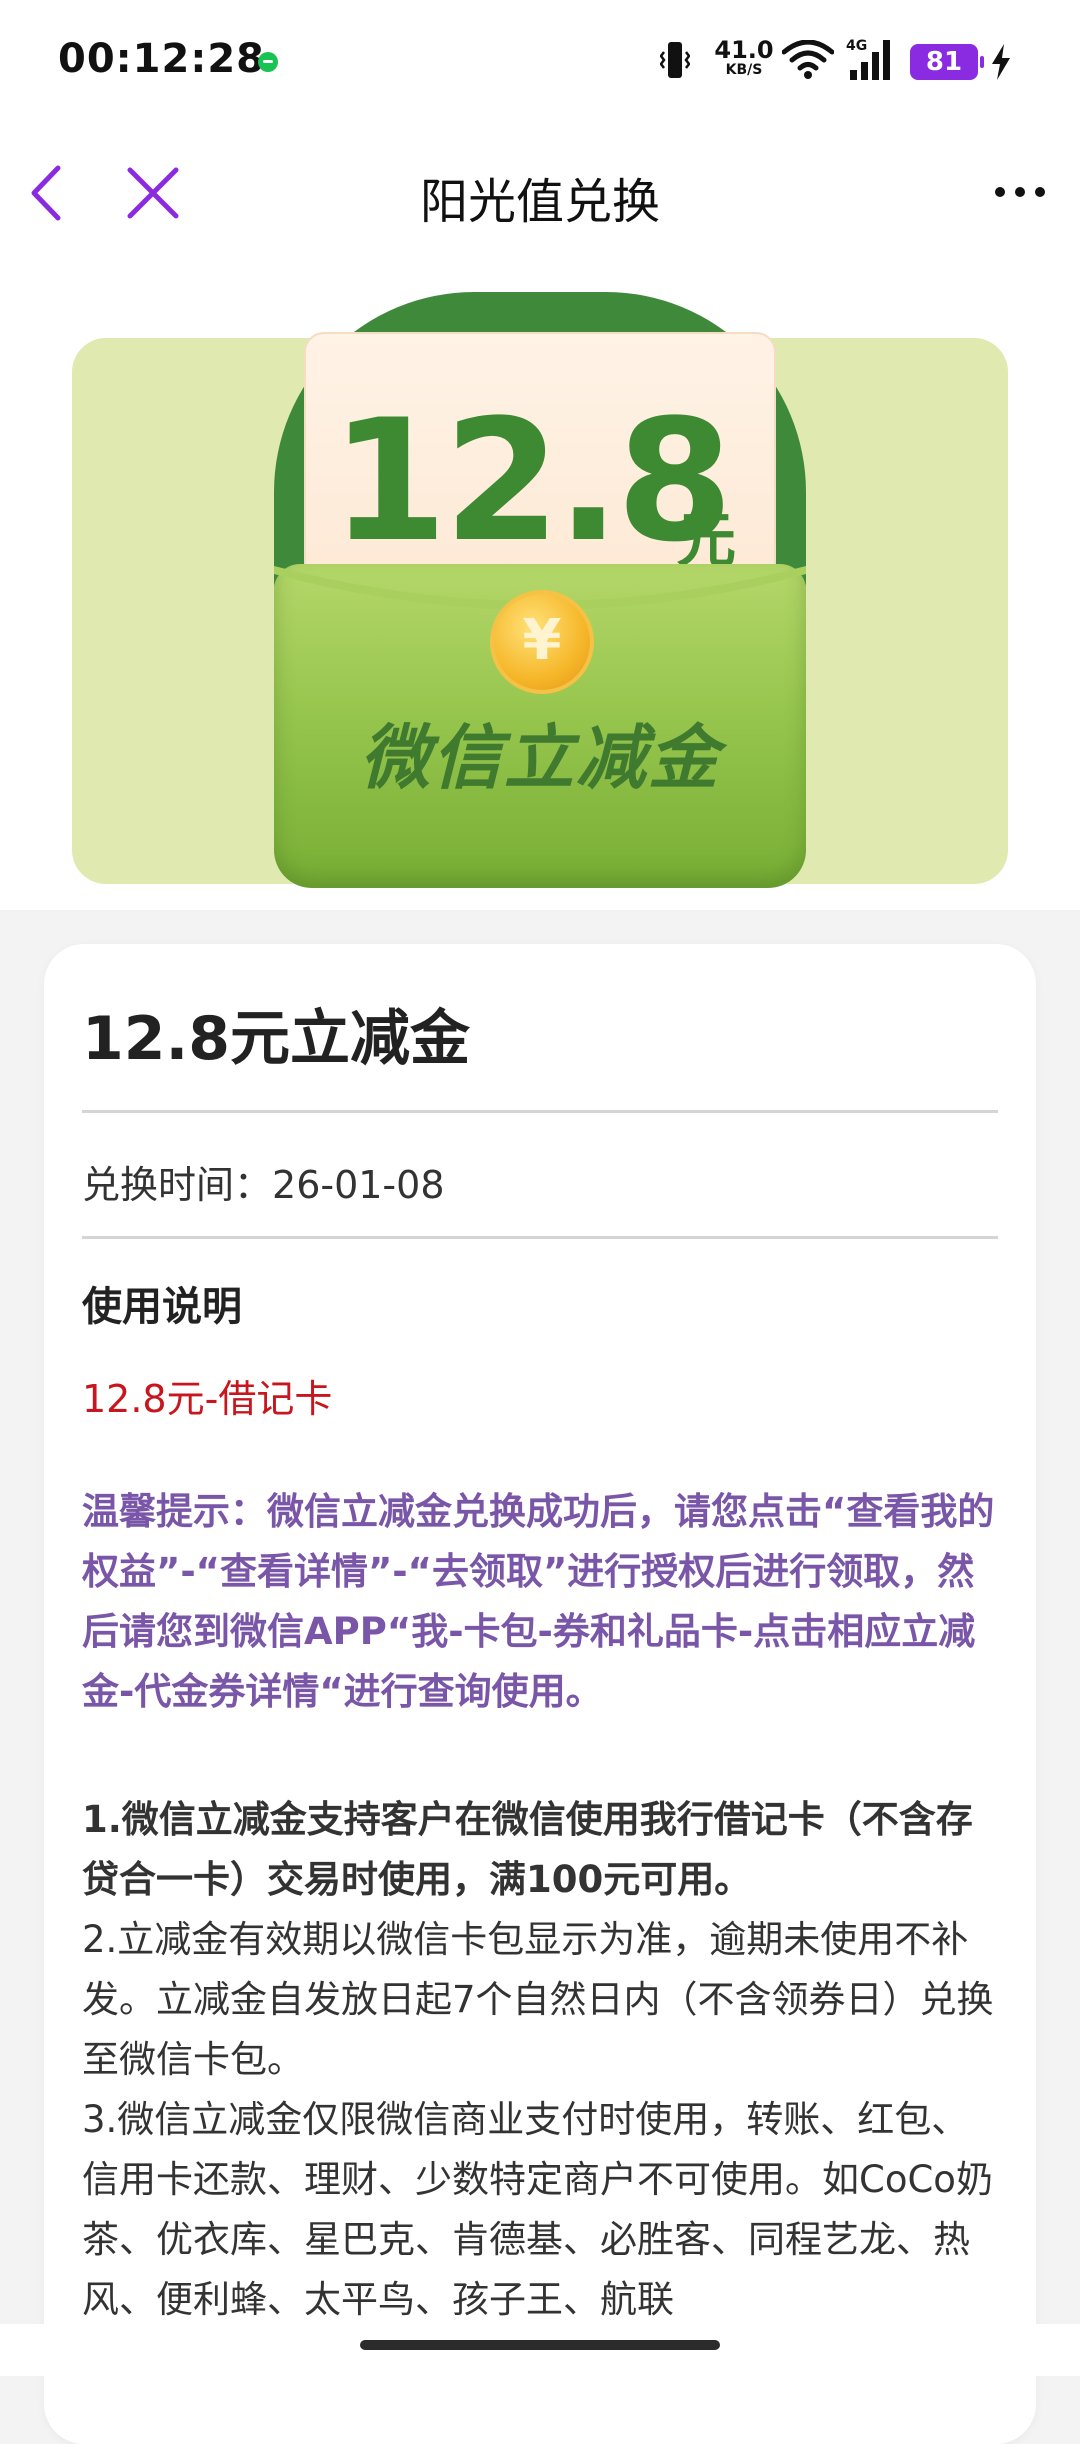  I want to click on net-speed-value: 41.0, so click(744, 50).